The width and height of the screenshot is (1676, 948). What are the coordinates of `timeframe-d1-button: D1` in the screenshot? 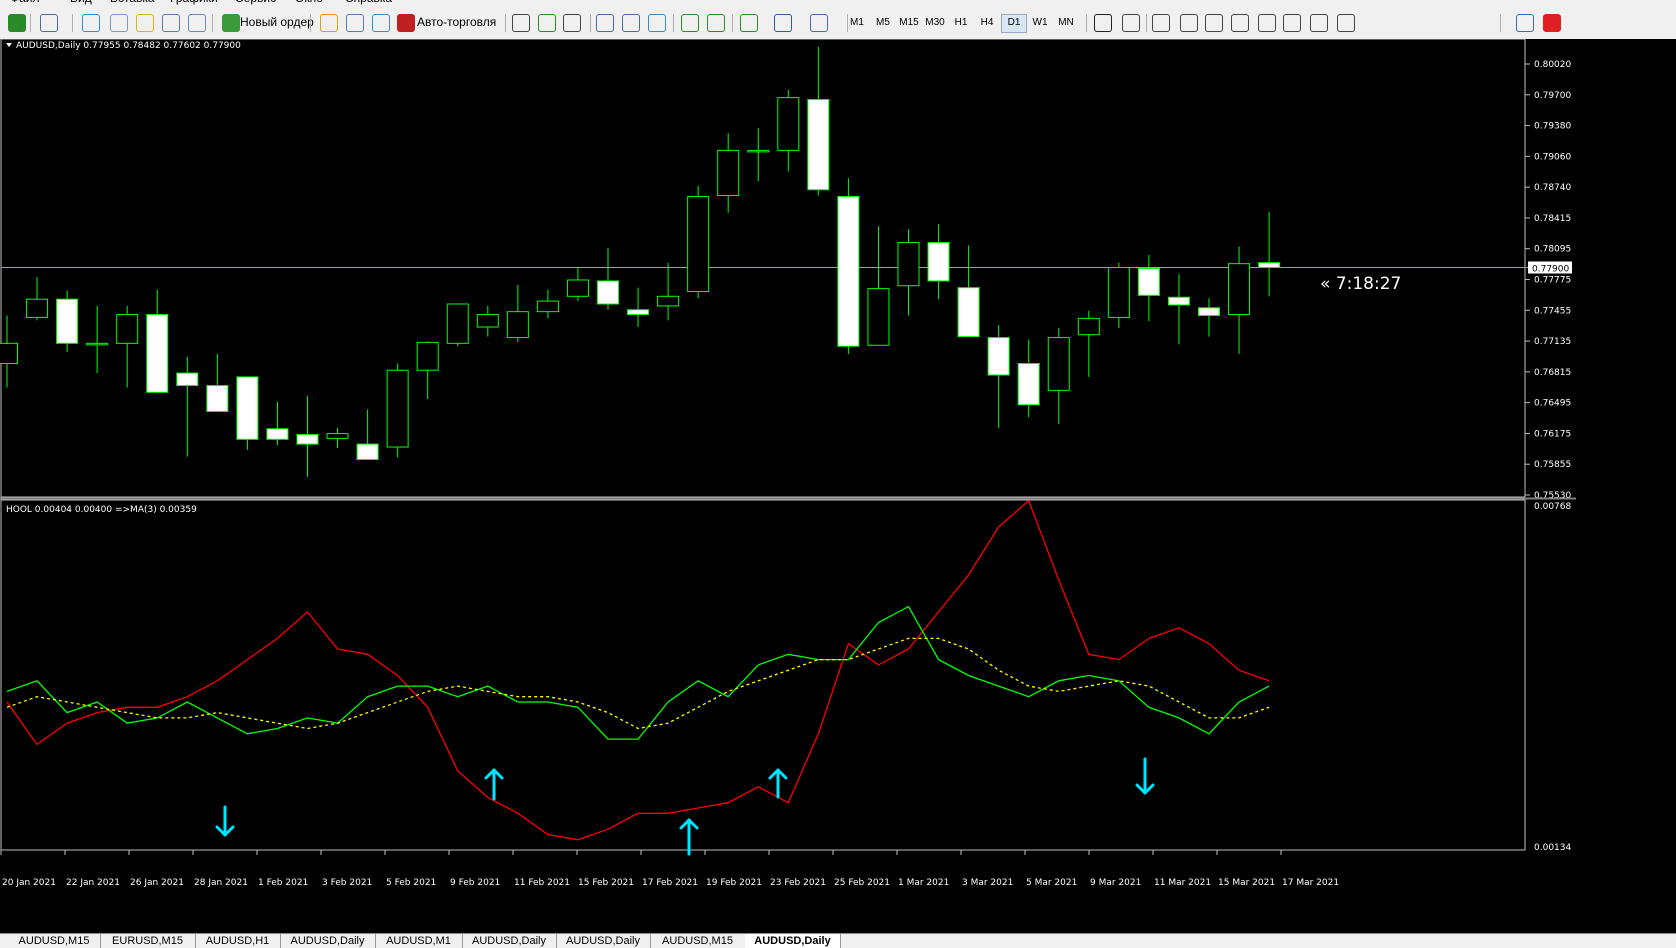 It's located at (1014, 23).